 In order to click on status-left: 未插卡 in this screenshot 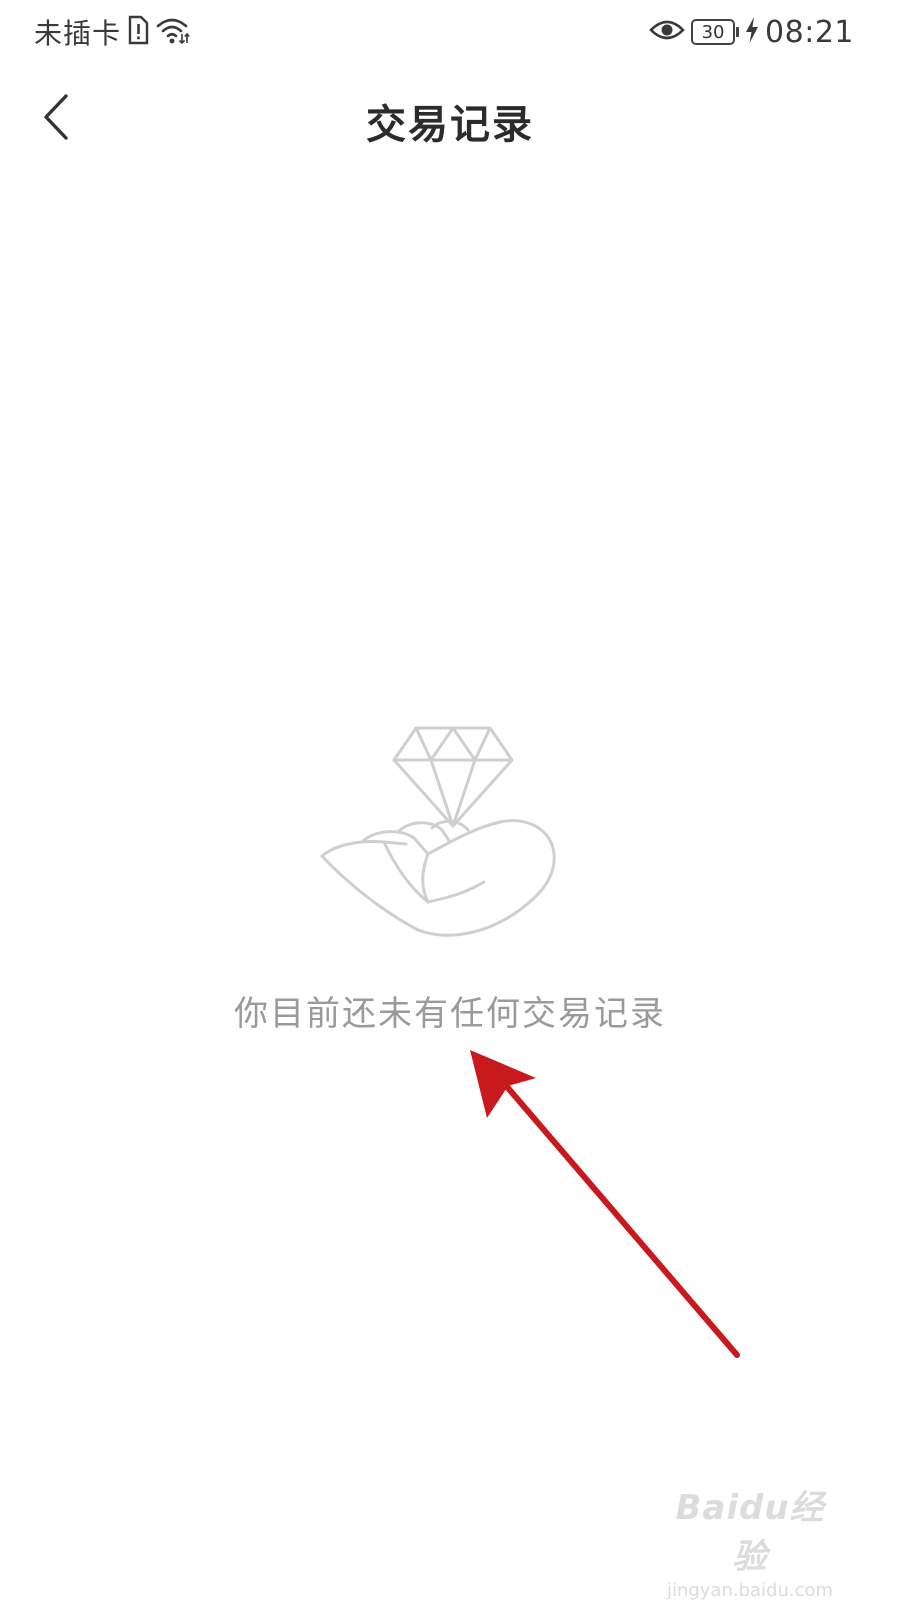, I will do `click(112, 32)`.